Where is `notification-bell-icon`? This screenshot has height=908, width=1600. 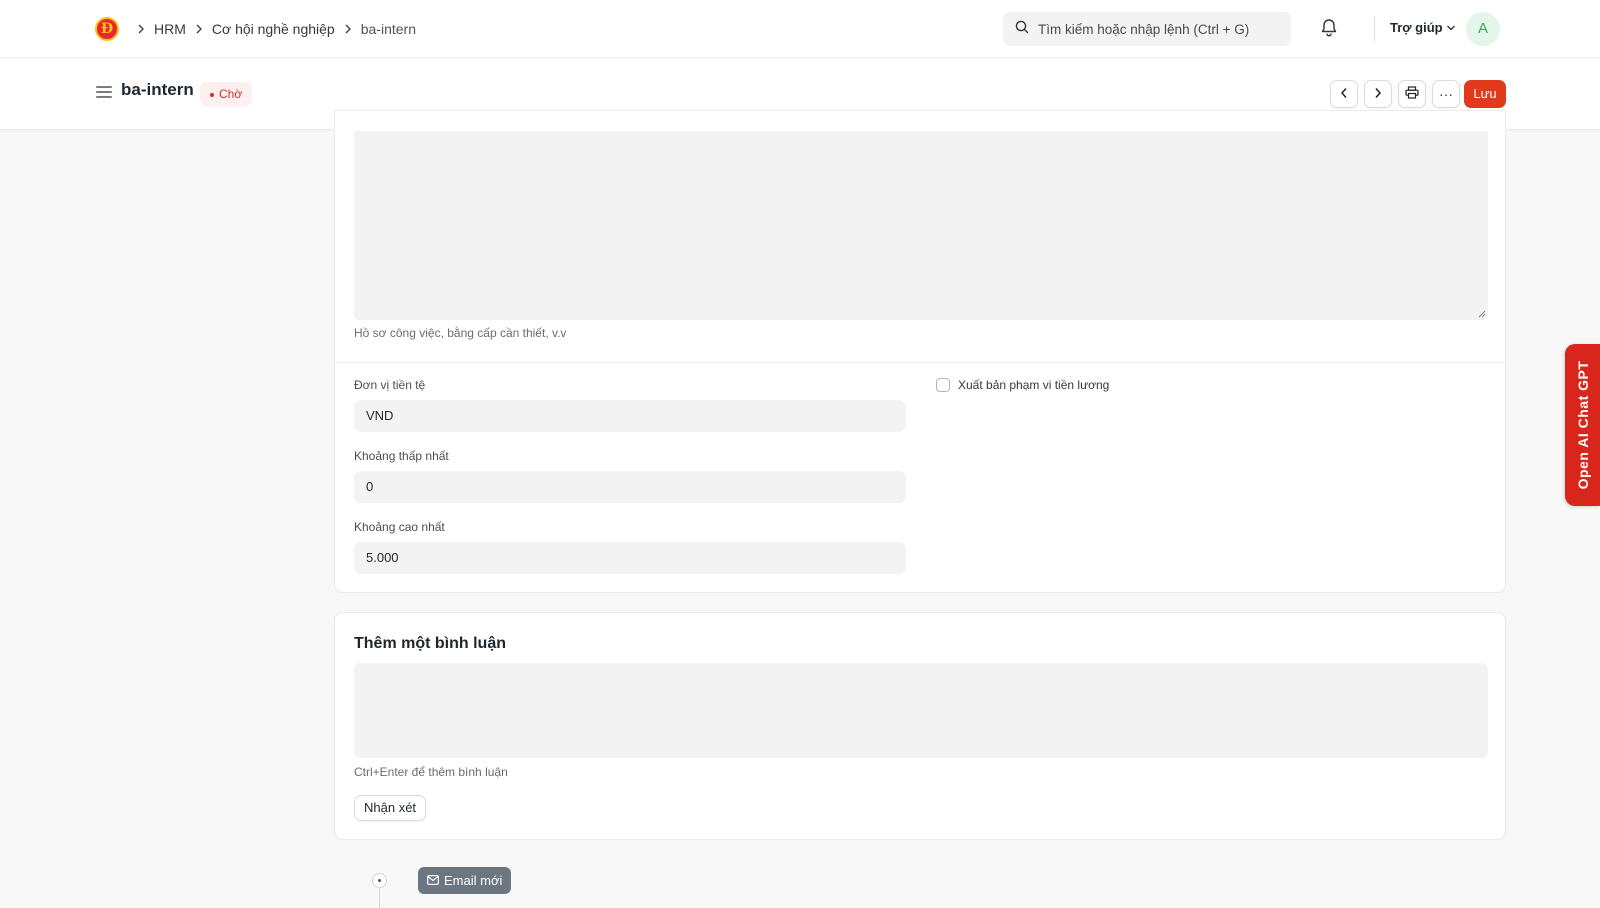 notification-bell-icon is located at coordinates (1330, 29).